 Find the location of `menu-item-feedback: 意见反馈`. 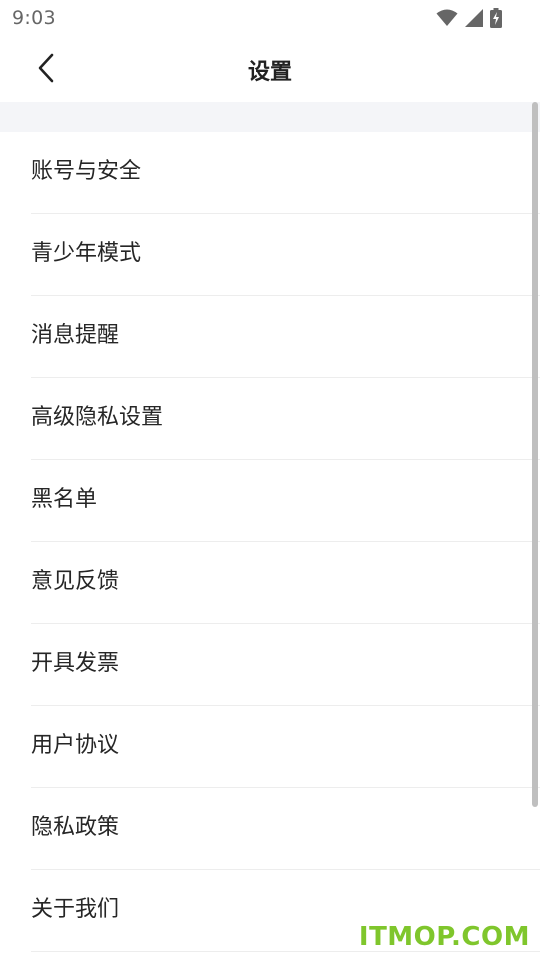

menu-item-feedback: 意见反馈 is located at coordinates (285, 583).